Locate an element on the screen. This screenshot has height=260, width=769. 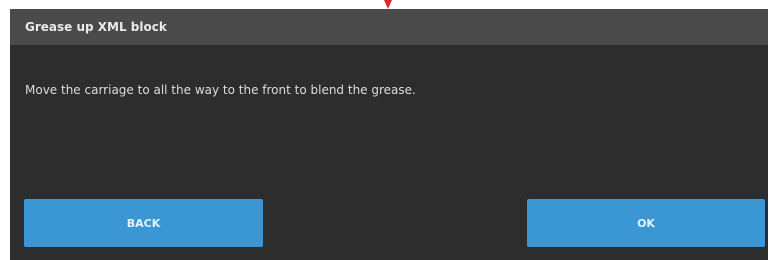
back-button-label: BACK is located at coordinates (143, 223).